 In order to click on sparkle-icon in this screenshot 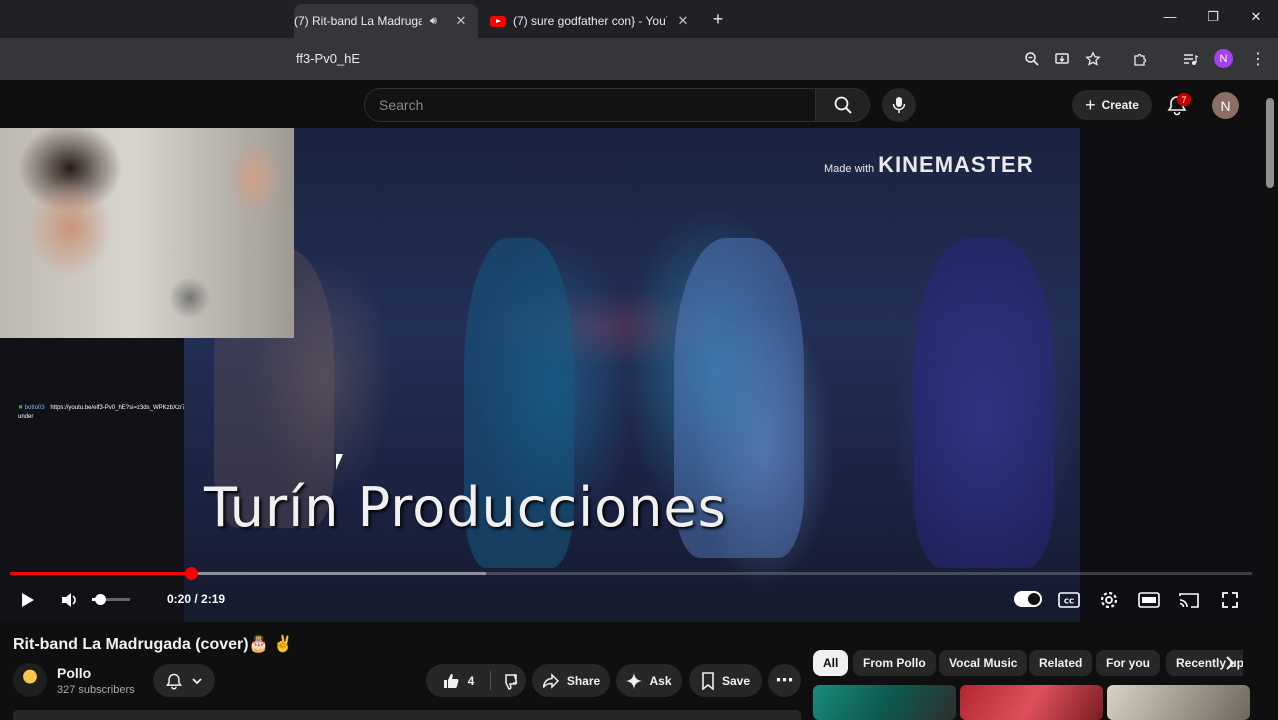, I will do `click(634, 680)`.